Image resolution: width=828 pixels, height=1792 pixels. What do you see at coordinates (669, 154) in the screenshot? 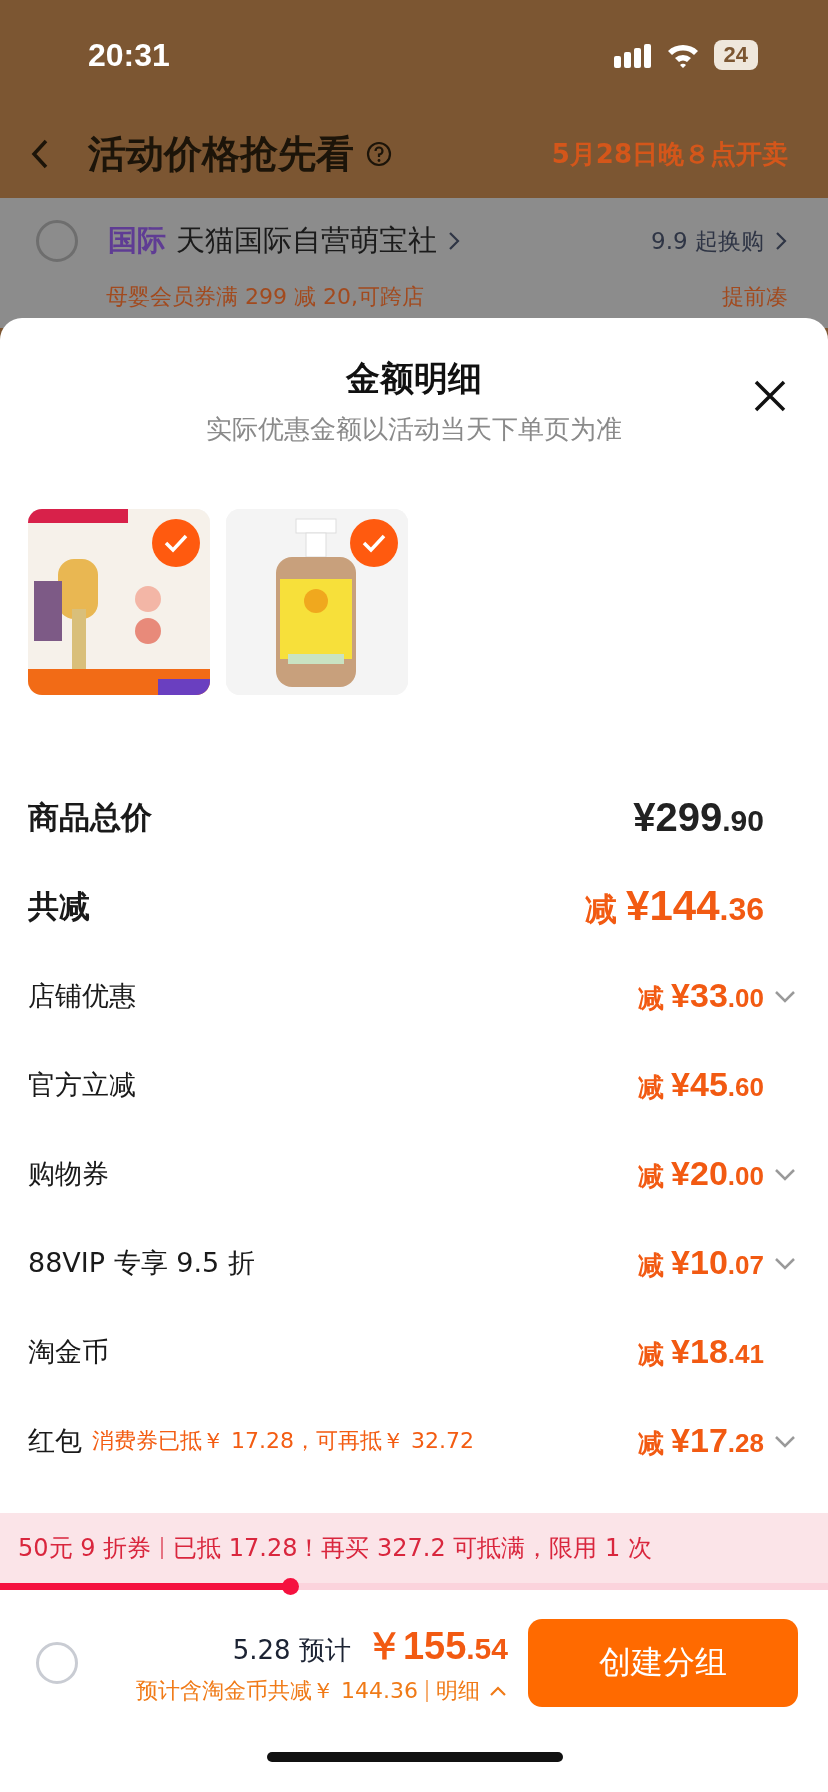
I see `sale-time: 5月28日晚８点开卖` at bounding box center [669, 154].